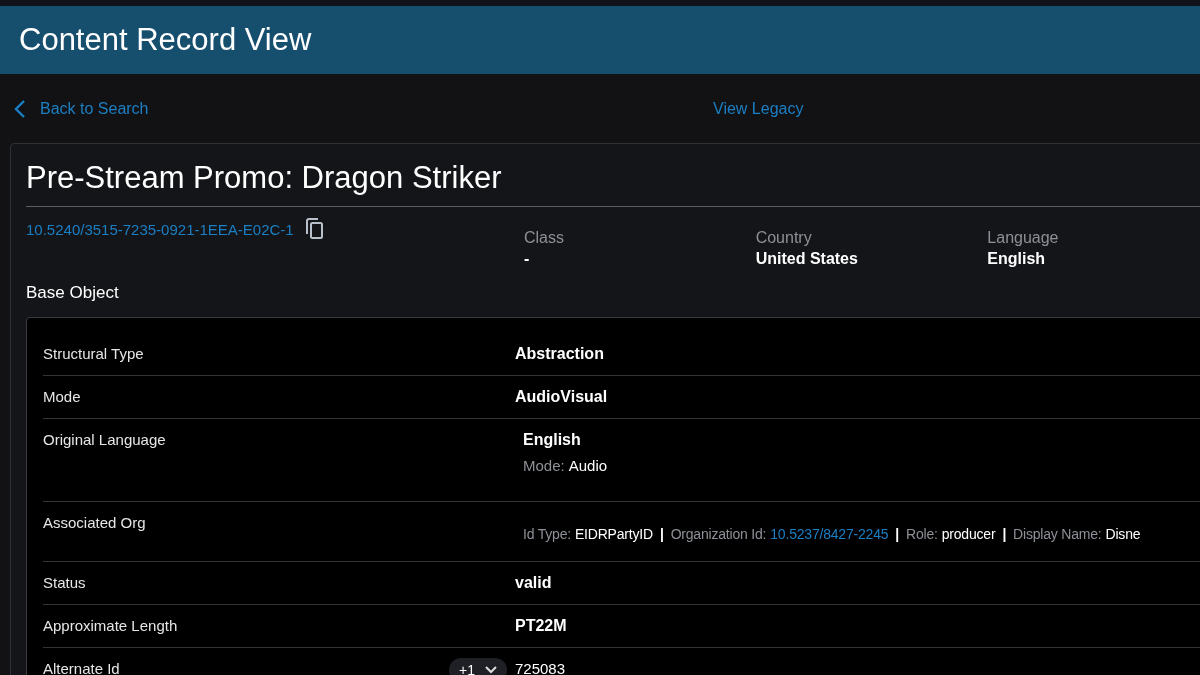 The width and height of the screenshot is (1200, 675). I want to click on field-value: Abstraction, so click(559, 354).